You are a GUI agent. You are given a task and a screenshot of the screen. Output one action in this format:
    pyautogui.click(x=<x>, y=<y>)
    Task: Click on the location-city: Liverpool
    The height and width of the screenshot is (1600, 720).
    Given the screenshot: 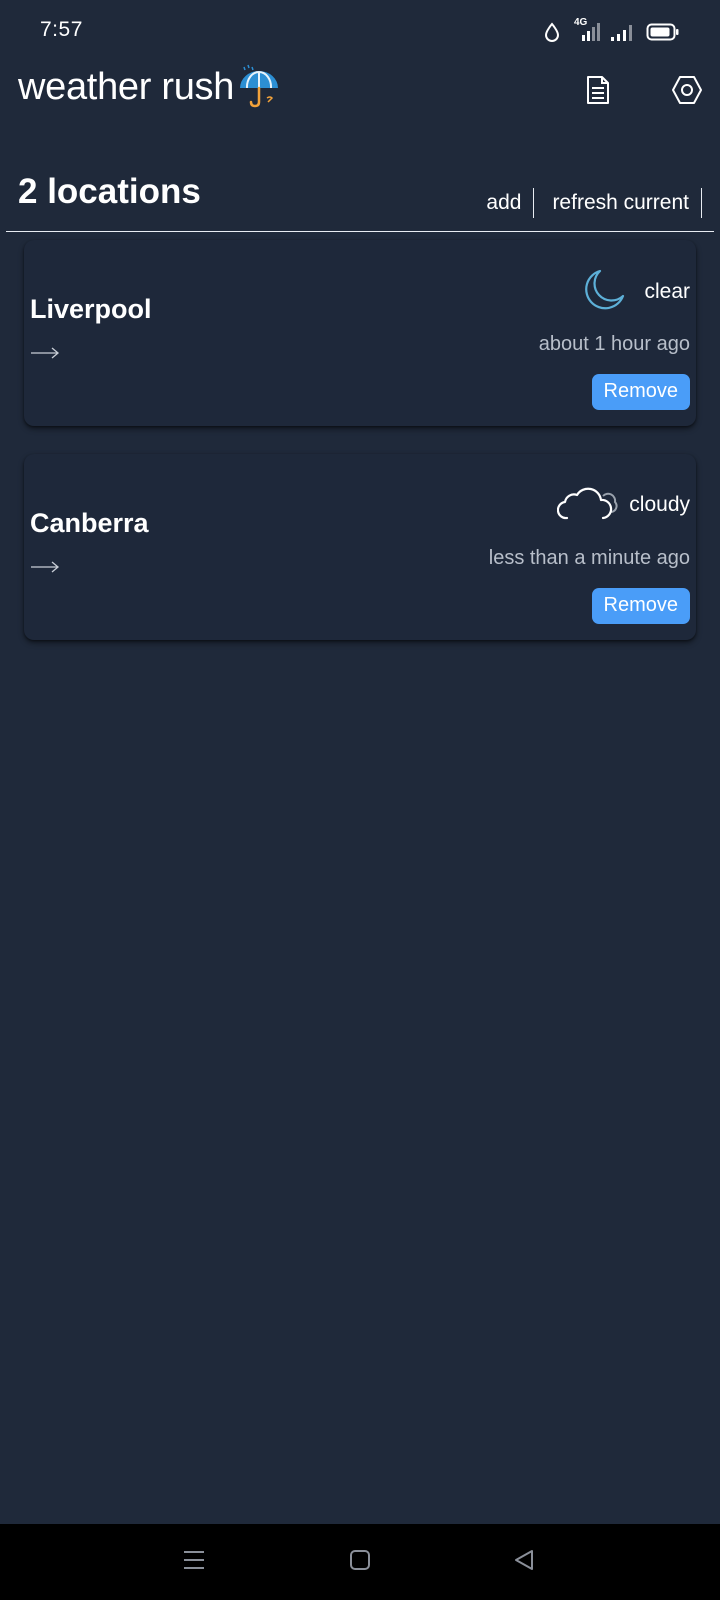 What is the action you would take?
    pyautogui.click(x=91, y=309)
    